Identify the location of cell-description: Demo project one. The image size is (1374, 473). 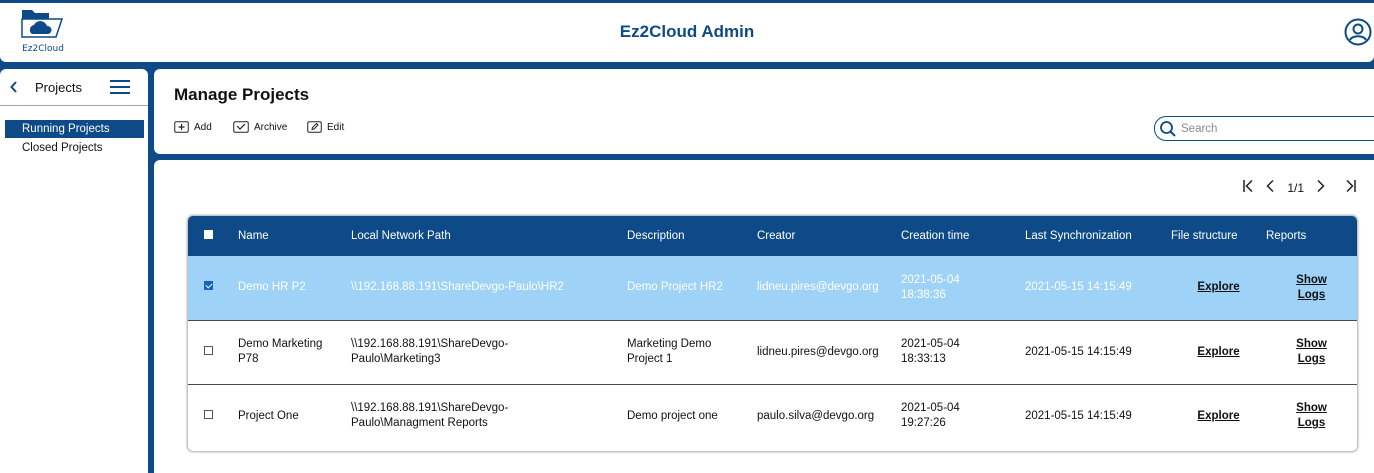
(672, 415).